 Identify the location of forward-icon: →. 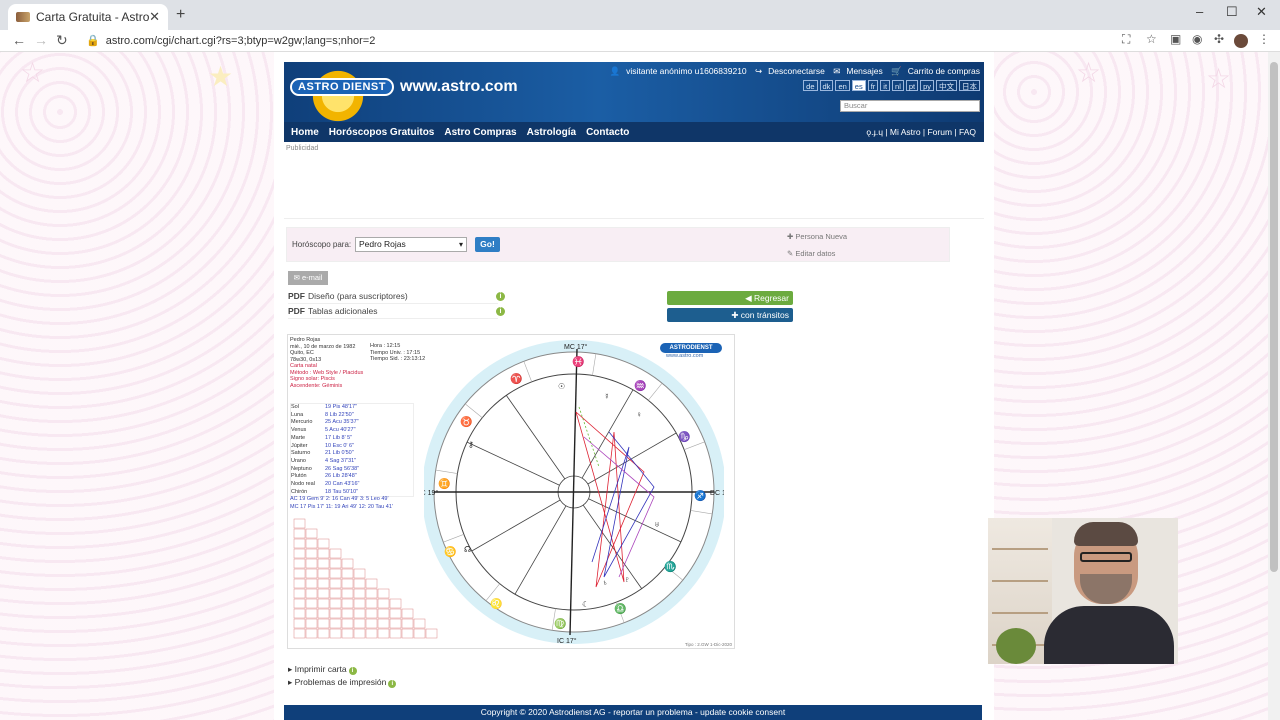
(41, 40).